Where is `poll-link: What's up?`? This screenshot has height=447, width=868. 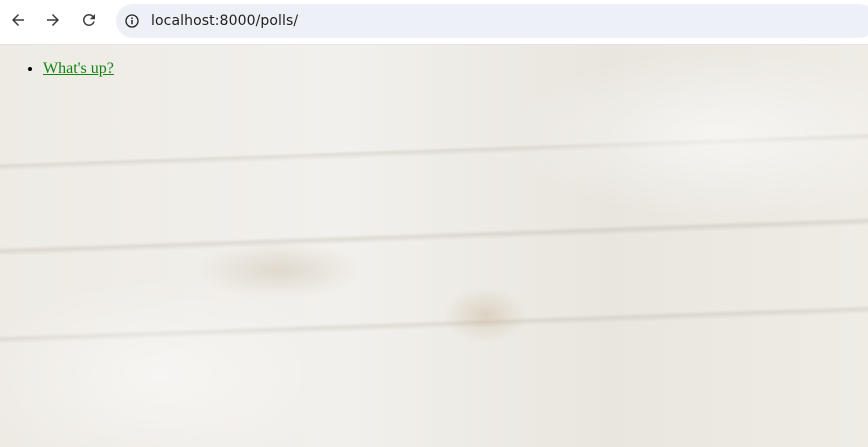
poll-link: What's up? is located at coordinates (78, 68).